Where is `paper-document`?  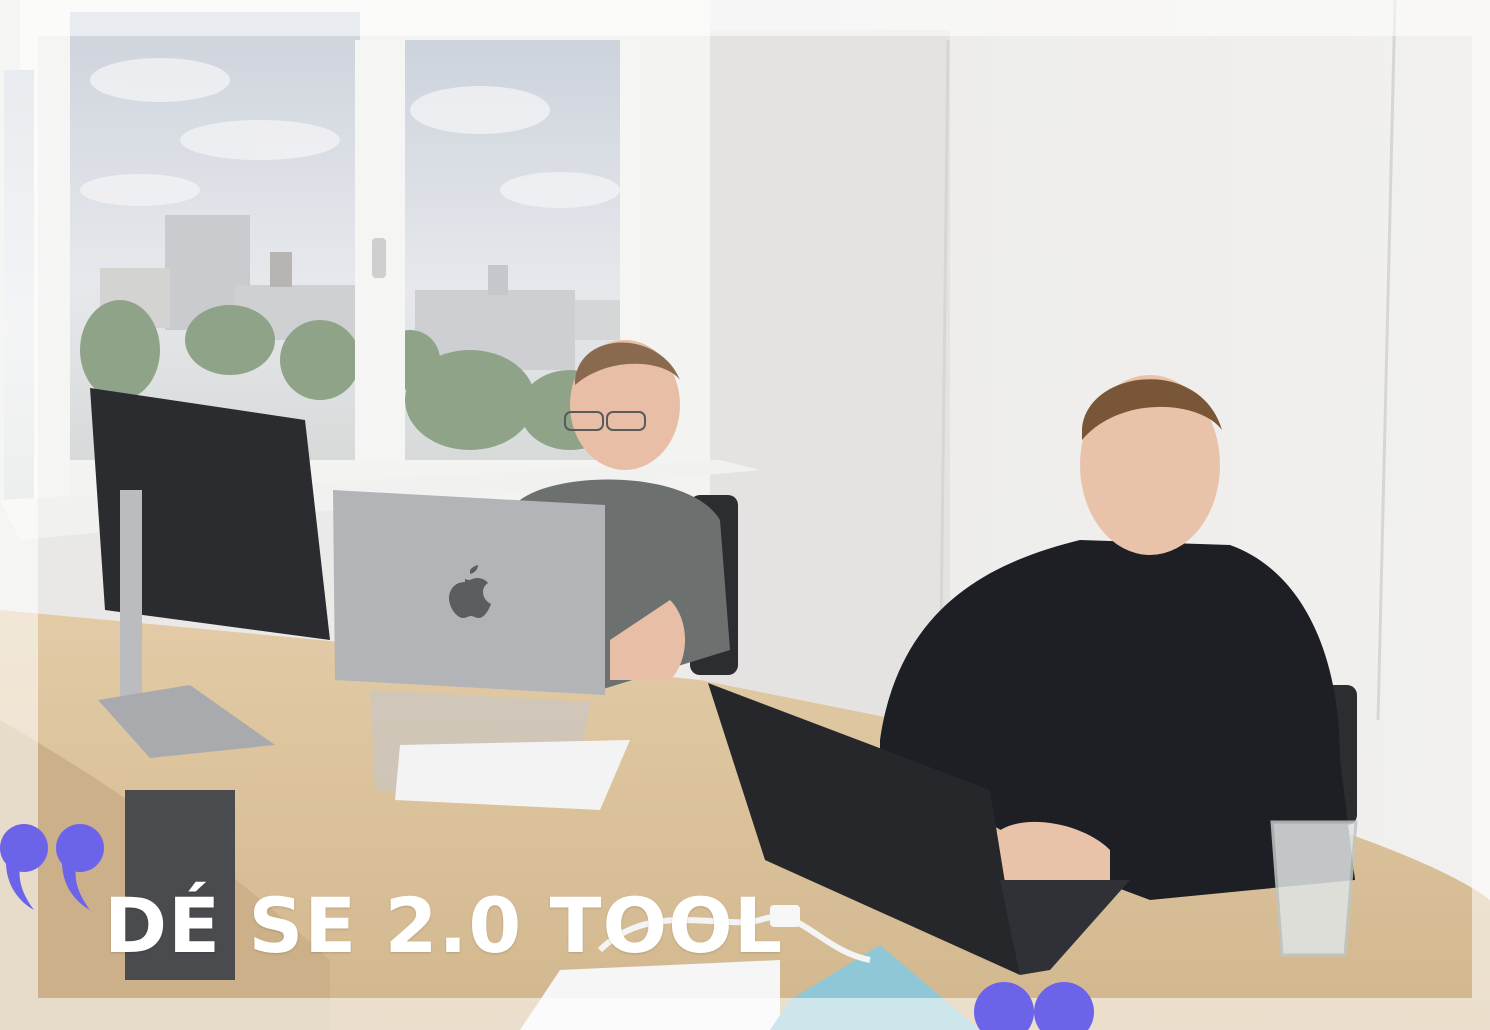
paper-document is located at coordinates (512, 775).